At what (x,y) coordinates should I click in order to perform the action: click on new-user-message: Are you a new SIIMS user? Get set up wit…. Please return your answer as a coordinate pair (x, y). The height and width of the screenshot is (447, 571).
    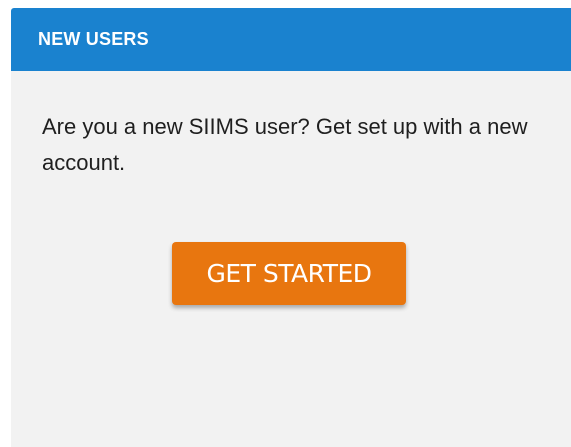
    Looking at the image, I should click on (285, 144).